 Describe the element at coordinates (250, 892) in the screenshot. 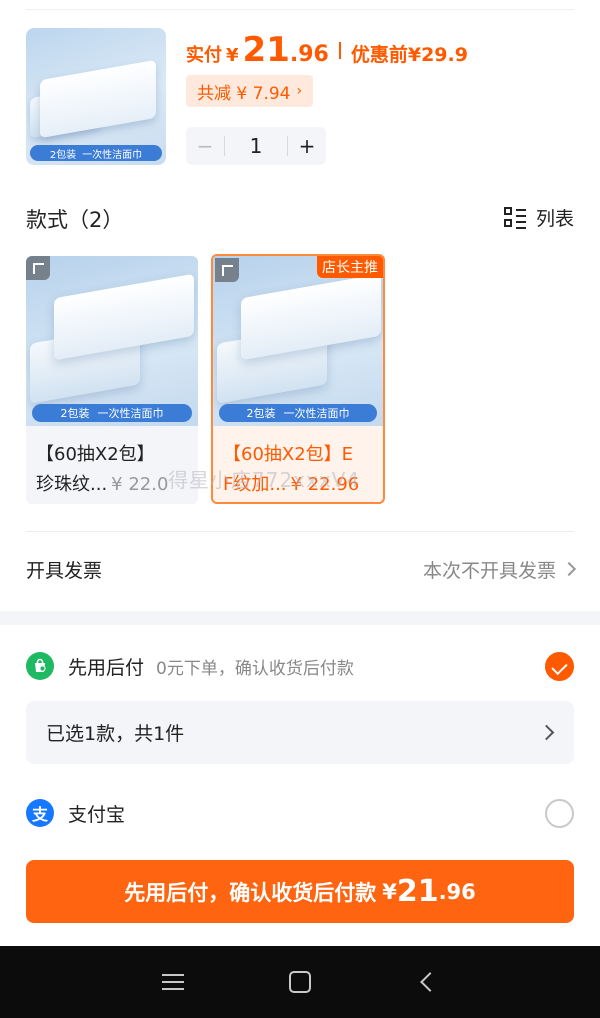

I see `cta-text: 先用后付，确认收货后付款` at that location.